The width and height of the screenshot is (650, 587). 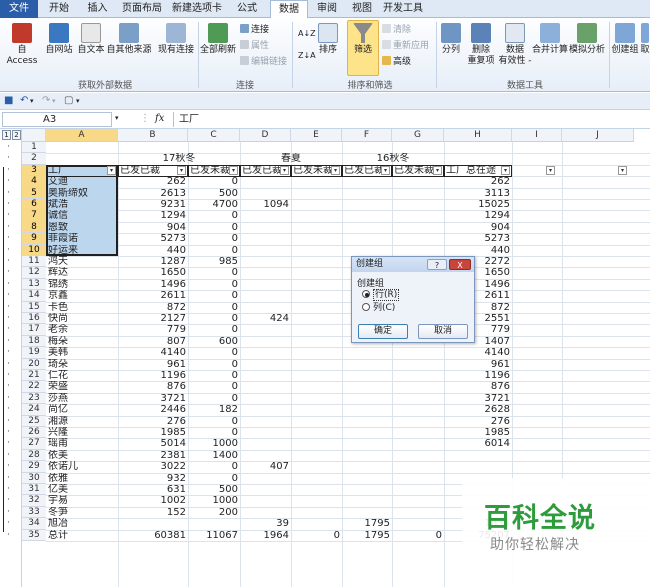 What do you see at coordinates (34, 273) in the screenshot?
I see `row-header: 12` at bounding box center [34, 273].